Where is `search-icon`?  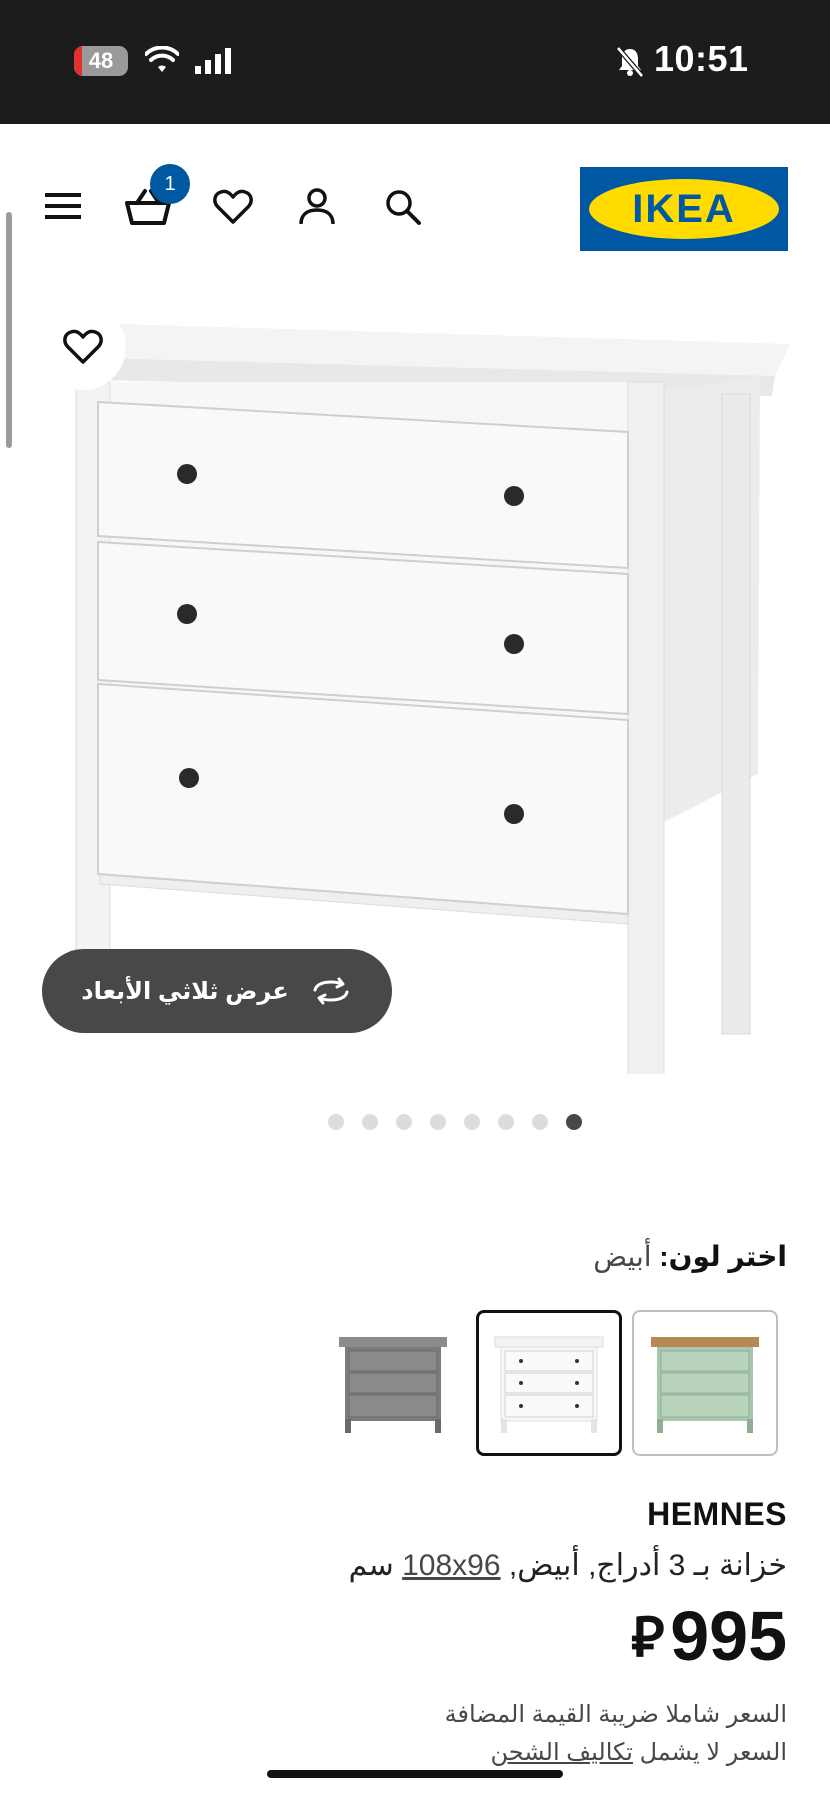 search-icon is located at coordinates (403, 207).